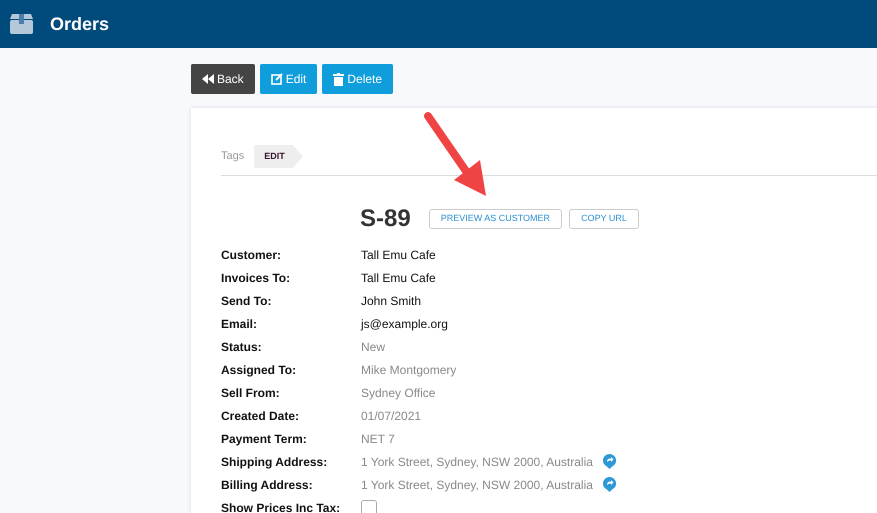  I want to click on field-value: js@example.org, so click(404, 324).